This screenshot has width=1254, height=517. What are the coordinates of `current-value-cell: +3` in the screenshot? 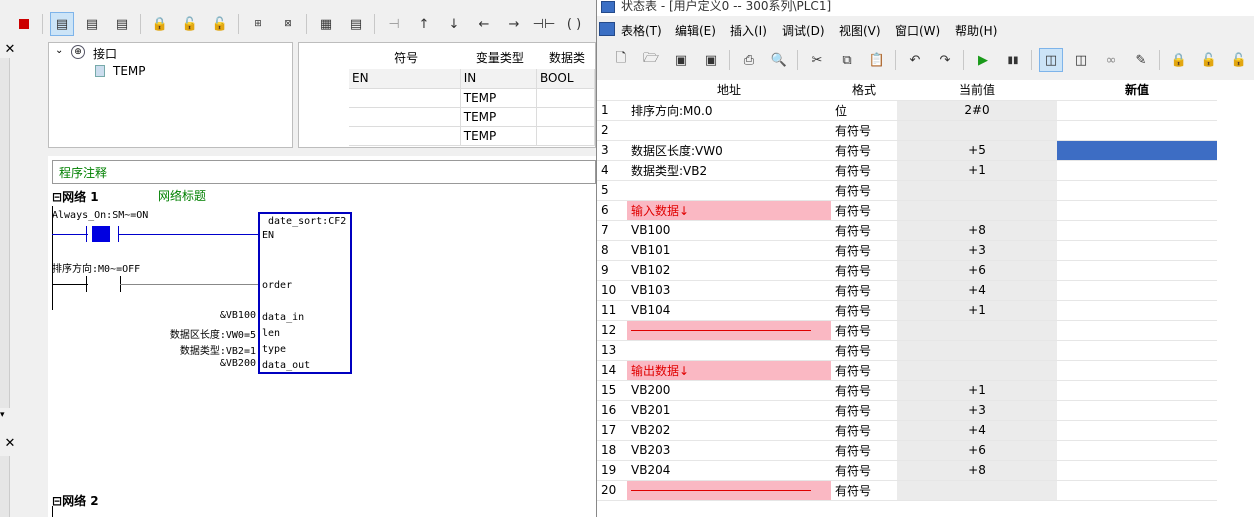 It's located at (977, 250).